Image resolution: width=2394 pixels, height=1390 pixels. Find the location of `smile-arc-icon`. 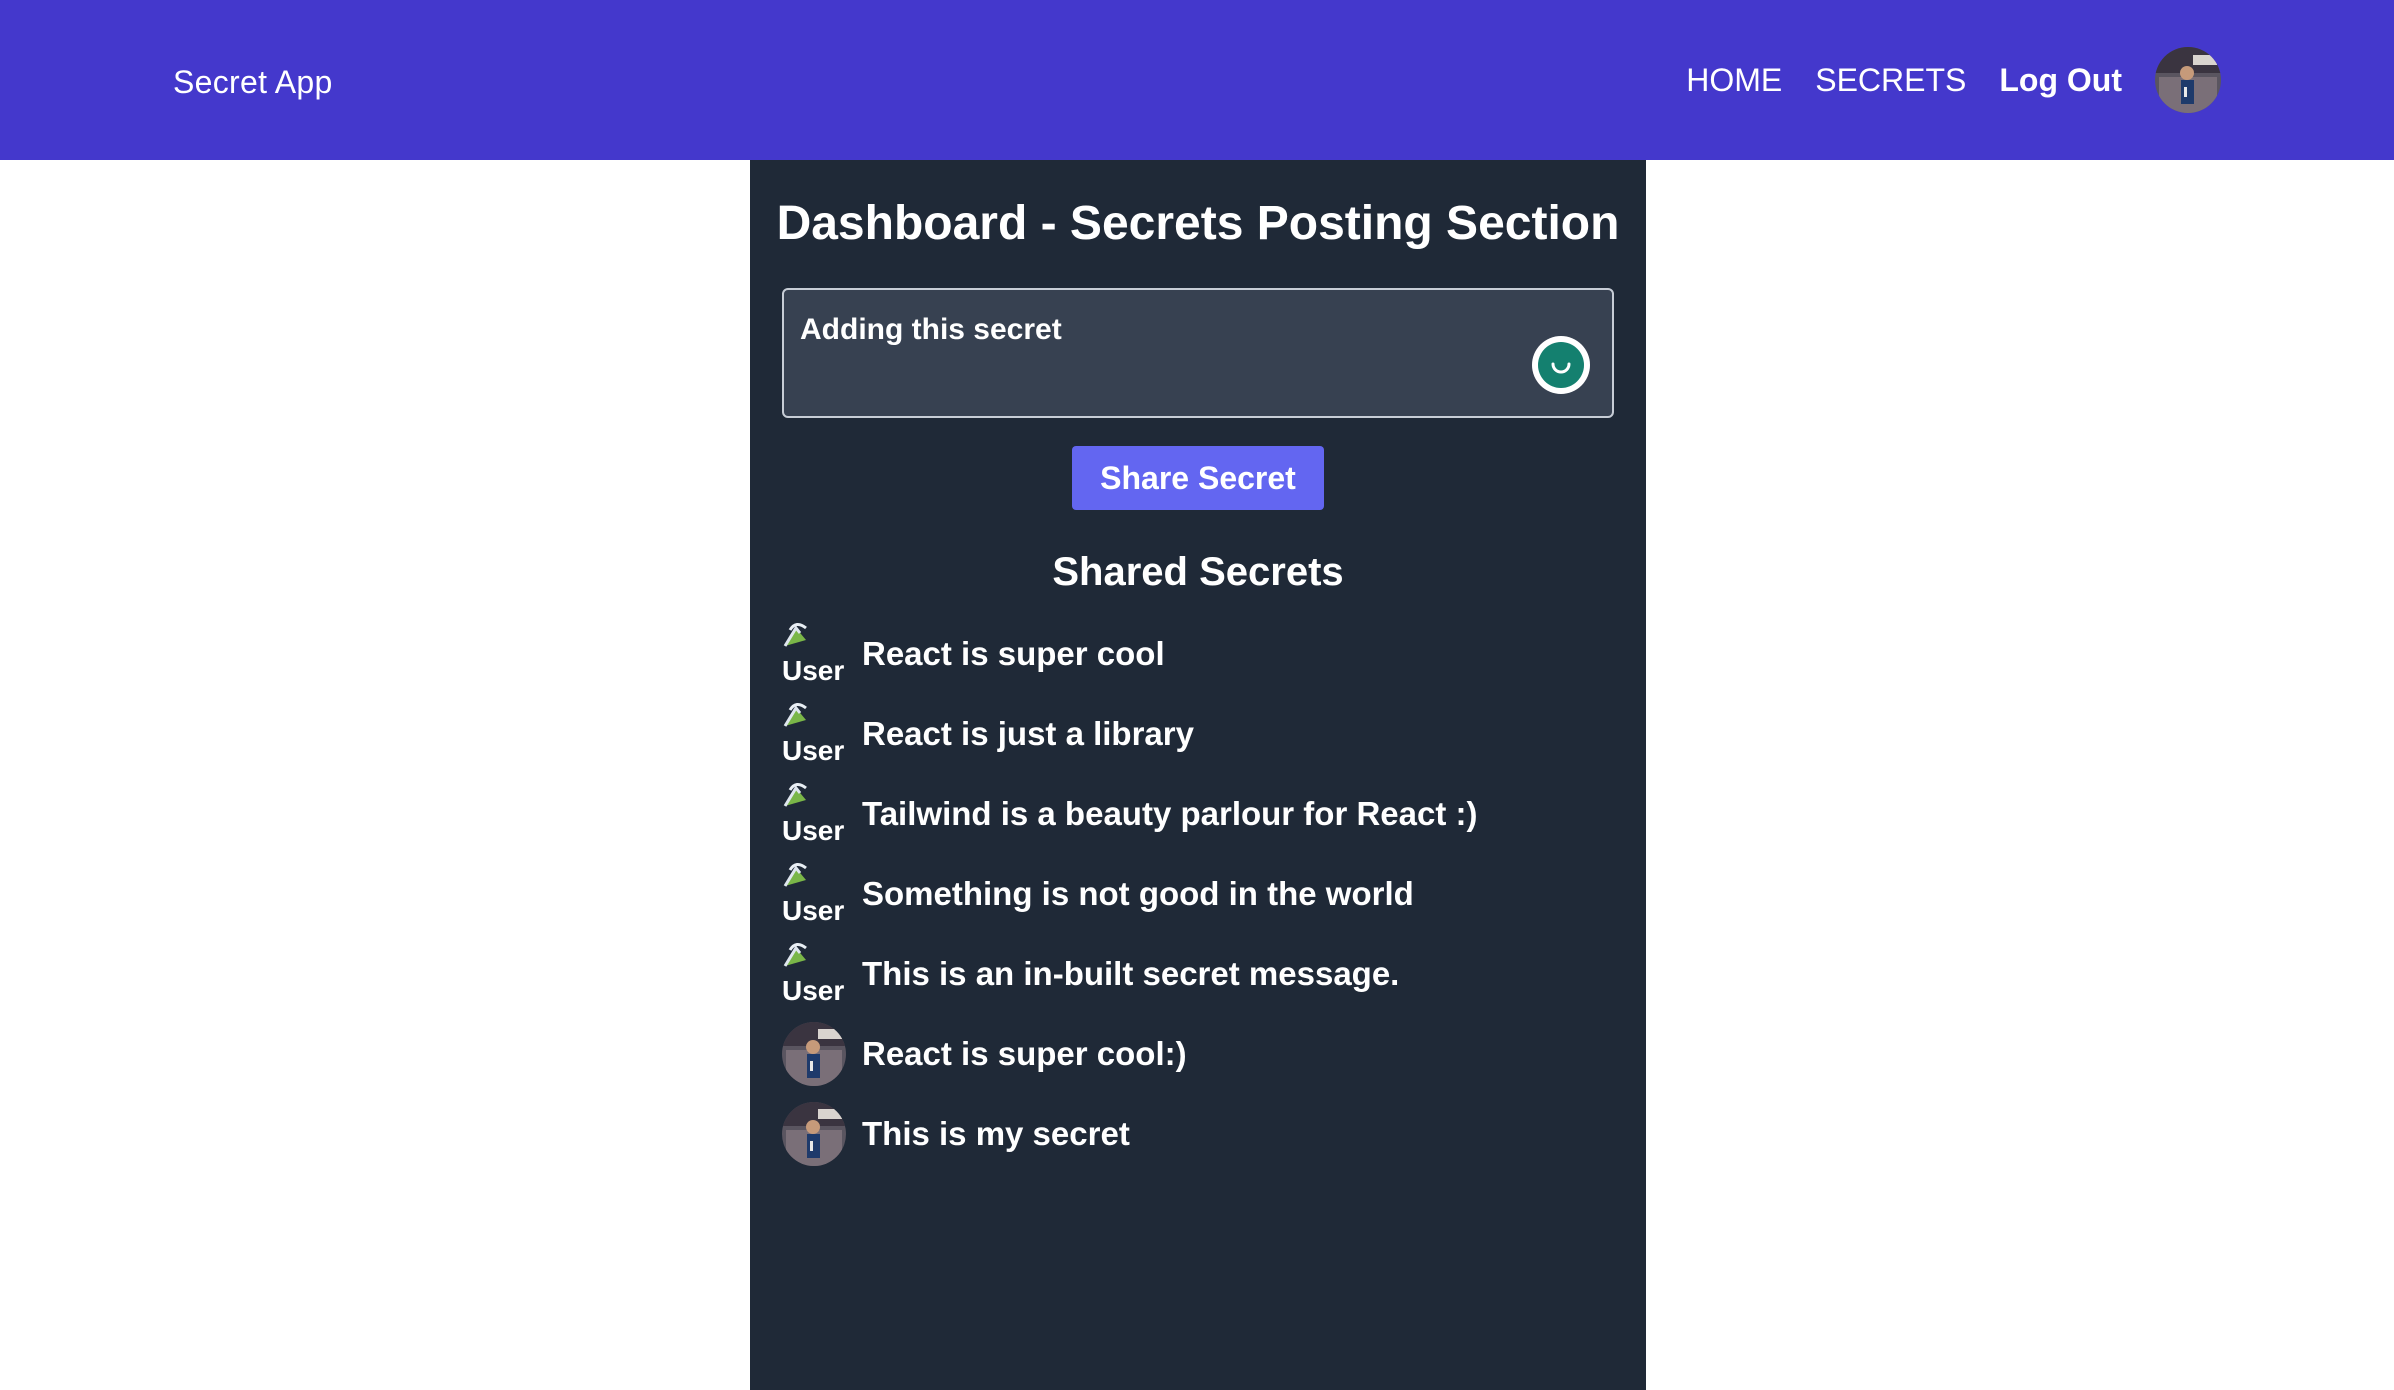

smile-arc-icon is located at coordinates (1561, 368).